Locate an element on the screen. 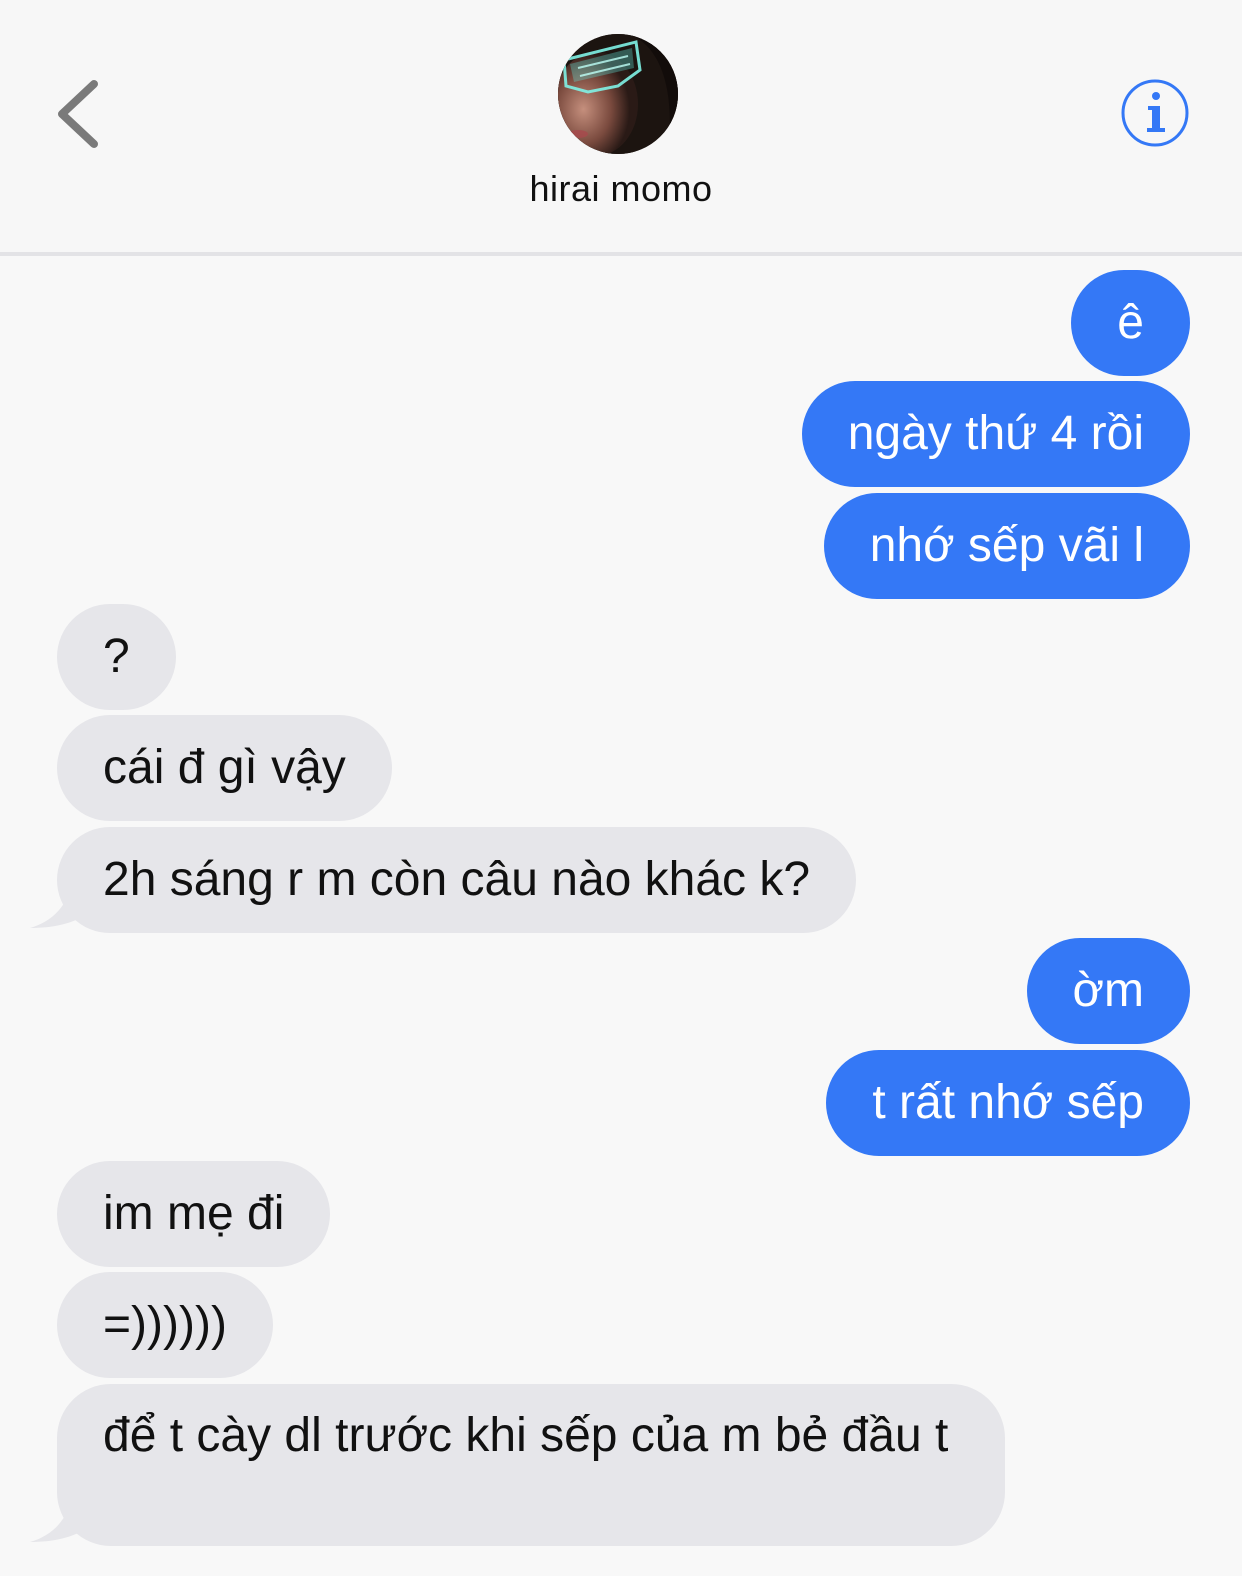 The height and width of the screenshot is (1576, 1242). message-bubble-incoming: để t cày dl trước khi sếp của m bẻ đầu t is located at coordinates (531, 1465).